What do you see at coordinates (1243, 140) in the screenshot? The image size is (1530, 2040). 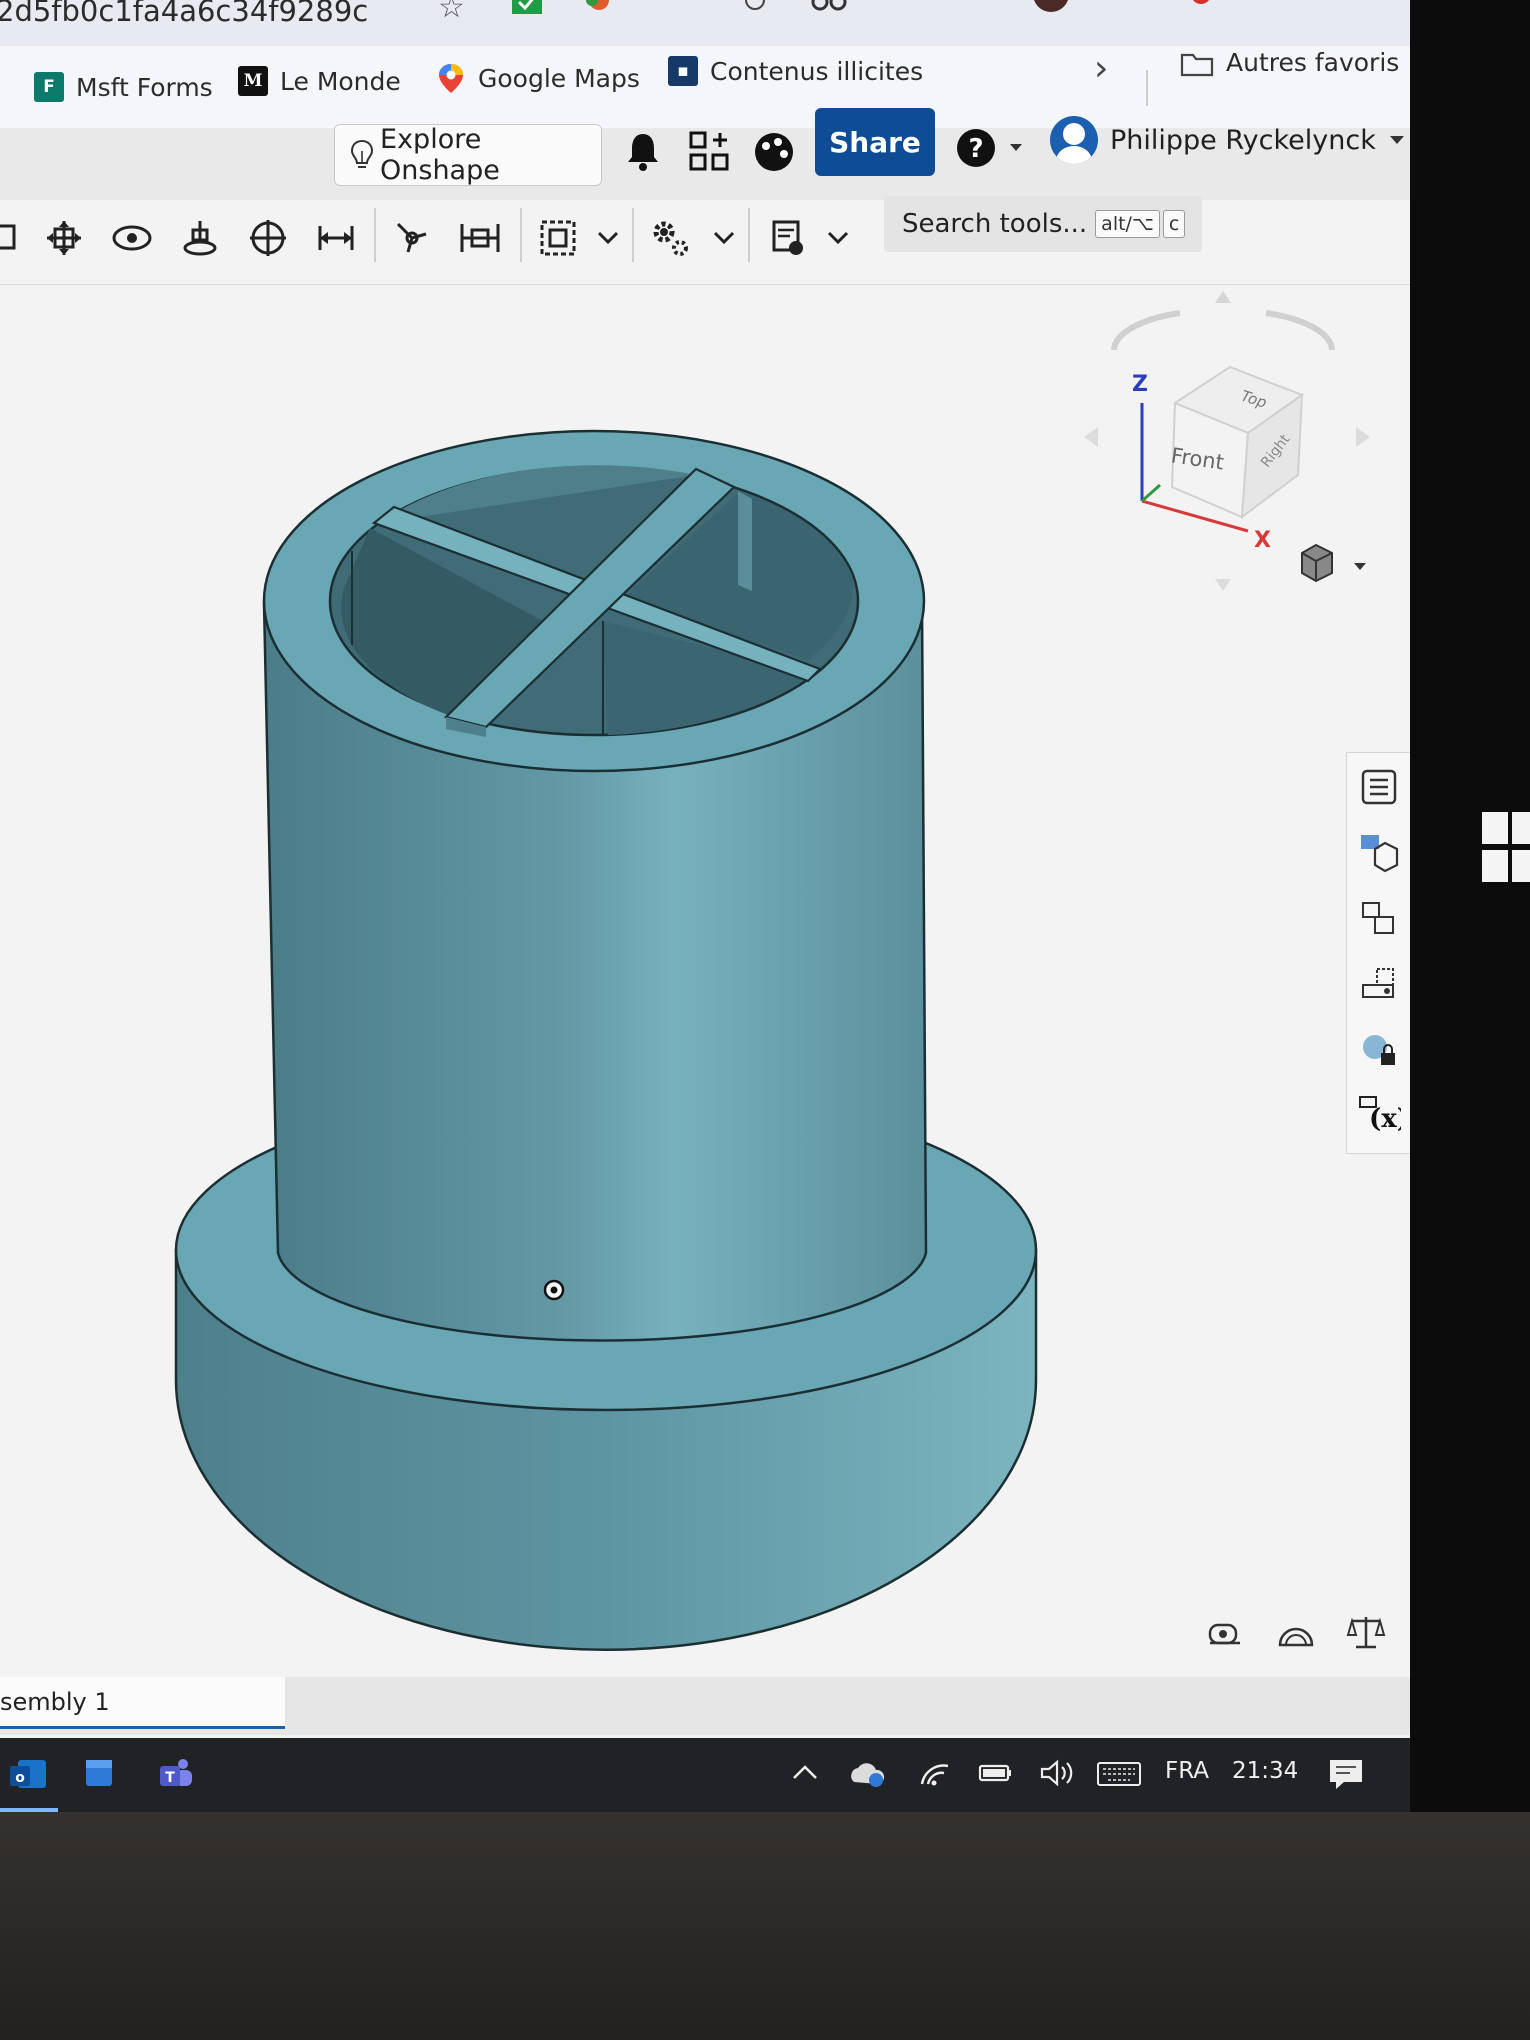 I see `user-name: Philippe Ryckelynck` at bounding box center [1243, 140].